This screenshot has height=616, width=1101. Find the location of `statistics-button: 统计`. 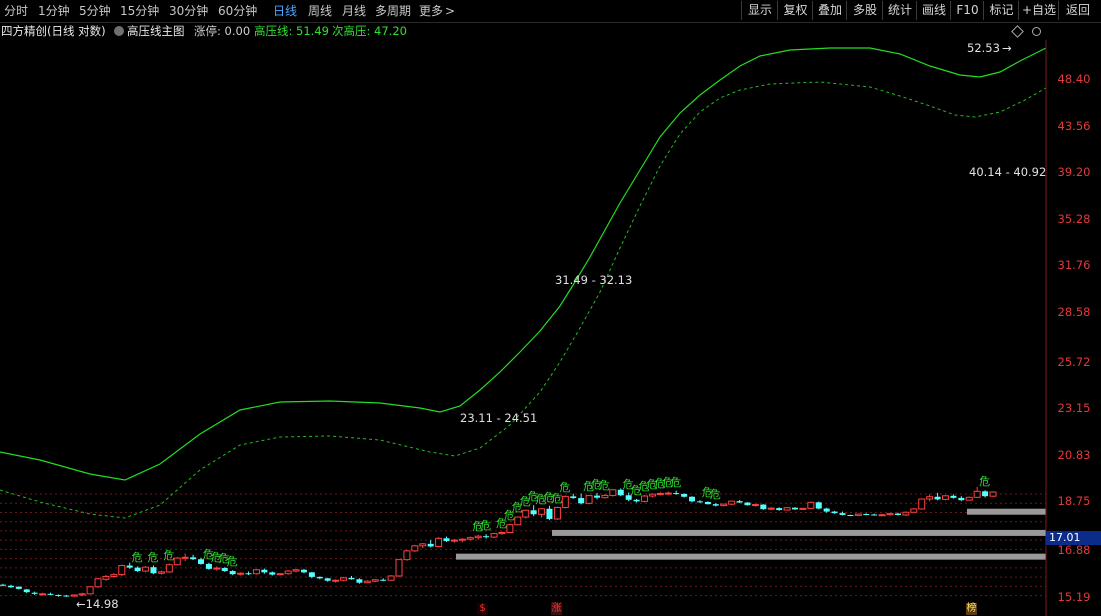

statistics-button: 统计 is located at coordinates (899, 10).